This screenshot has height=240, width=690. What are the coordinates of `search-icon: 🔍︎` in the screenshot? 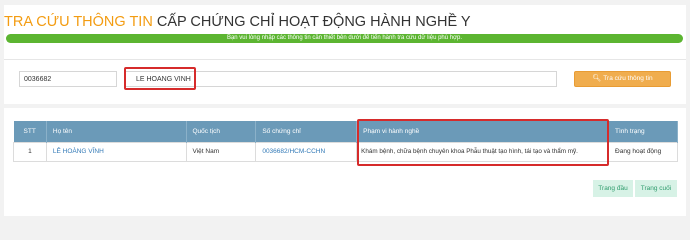 It's located at (597, 78).